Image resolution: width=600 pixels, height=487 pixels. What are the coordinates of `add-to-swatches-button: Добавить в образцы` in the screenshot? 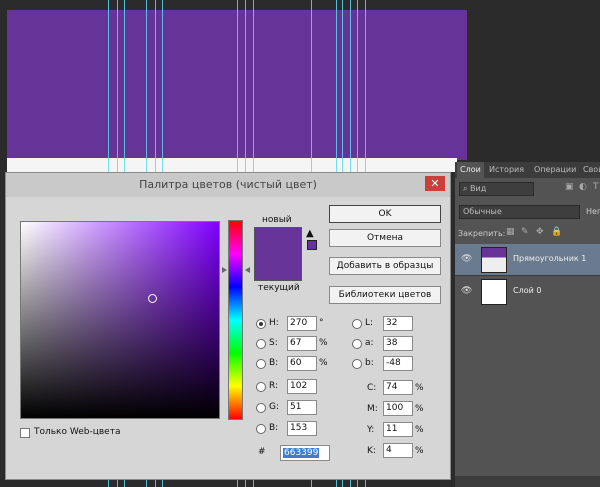 It's located at (385, 266).